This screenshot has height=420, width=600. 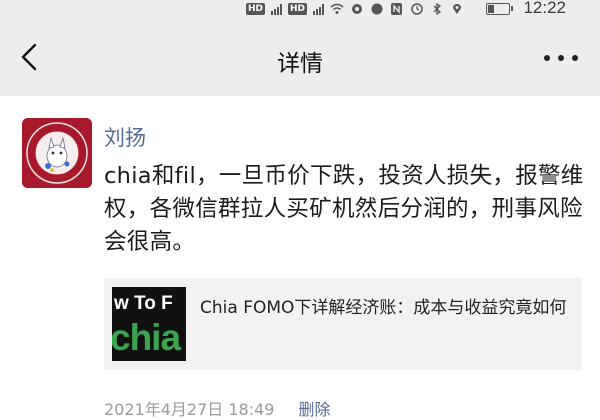 I want to click on location-icon, so click(x=457, y=9).